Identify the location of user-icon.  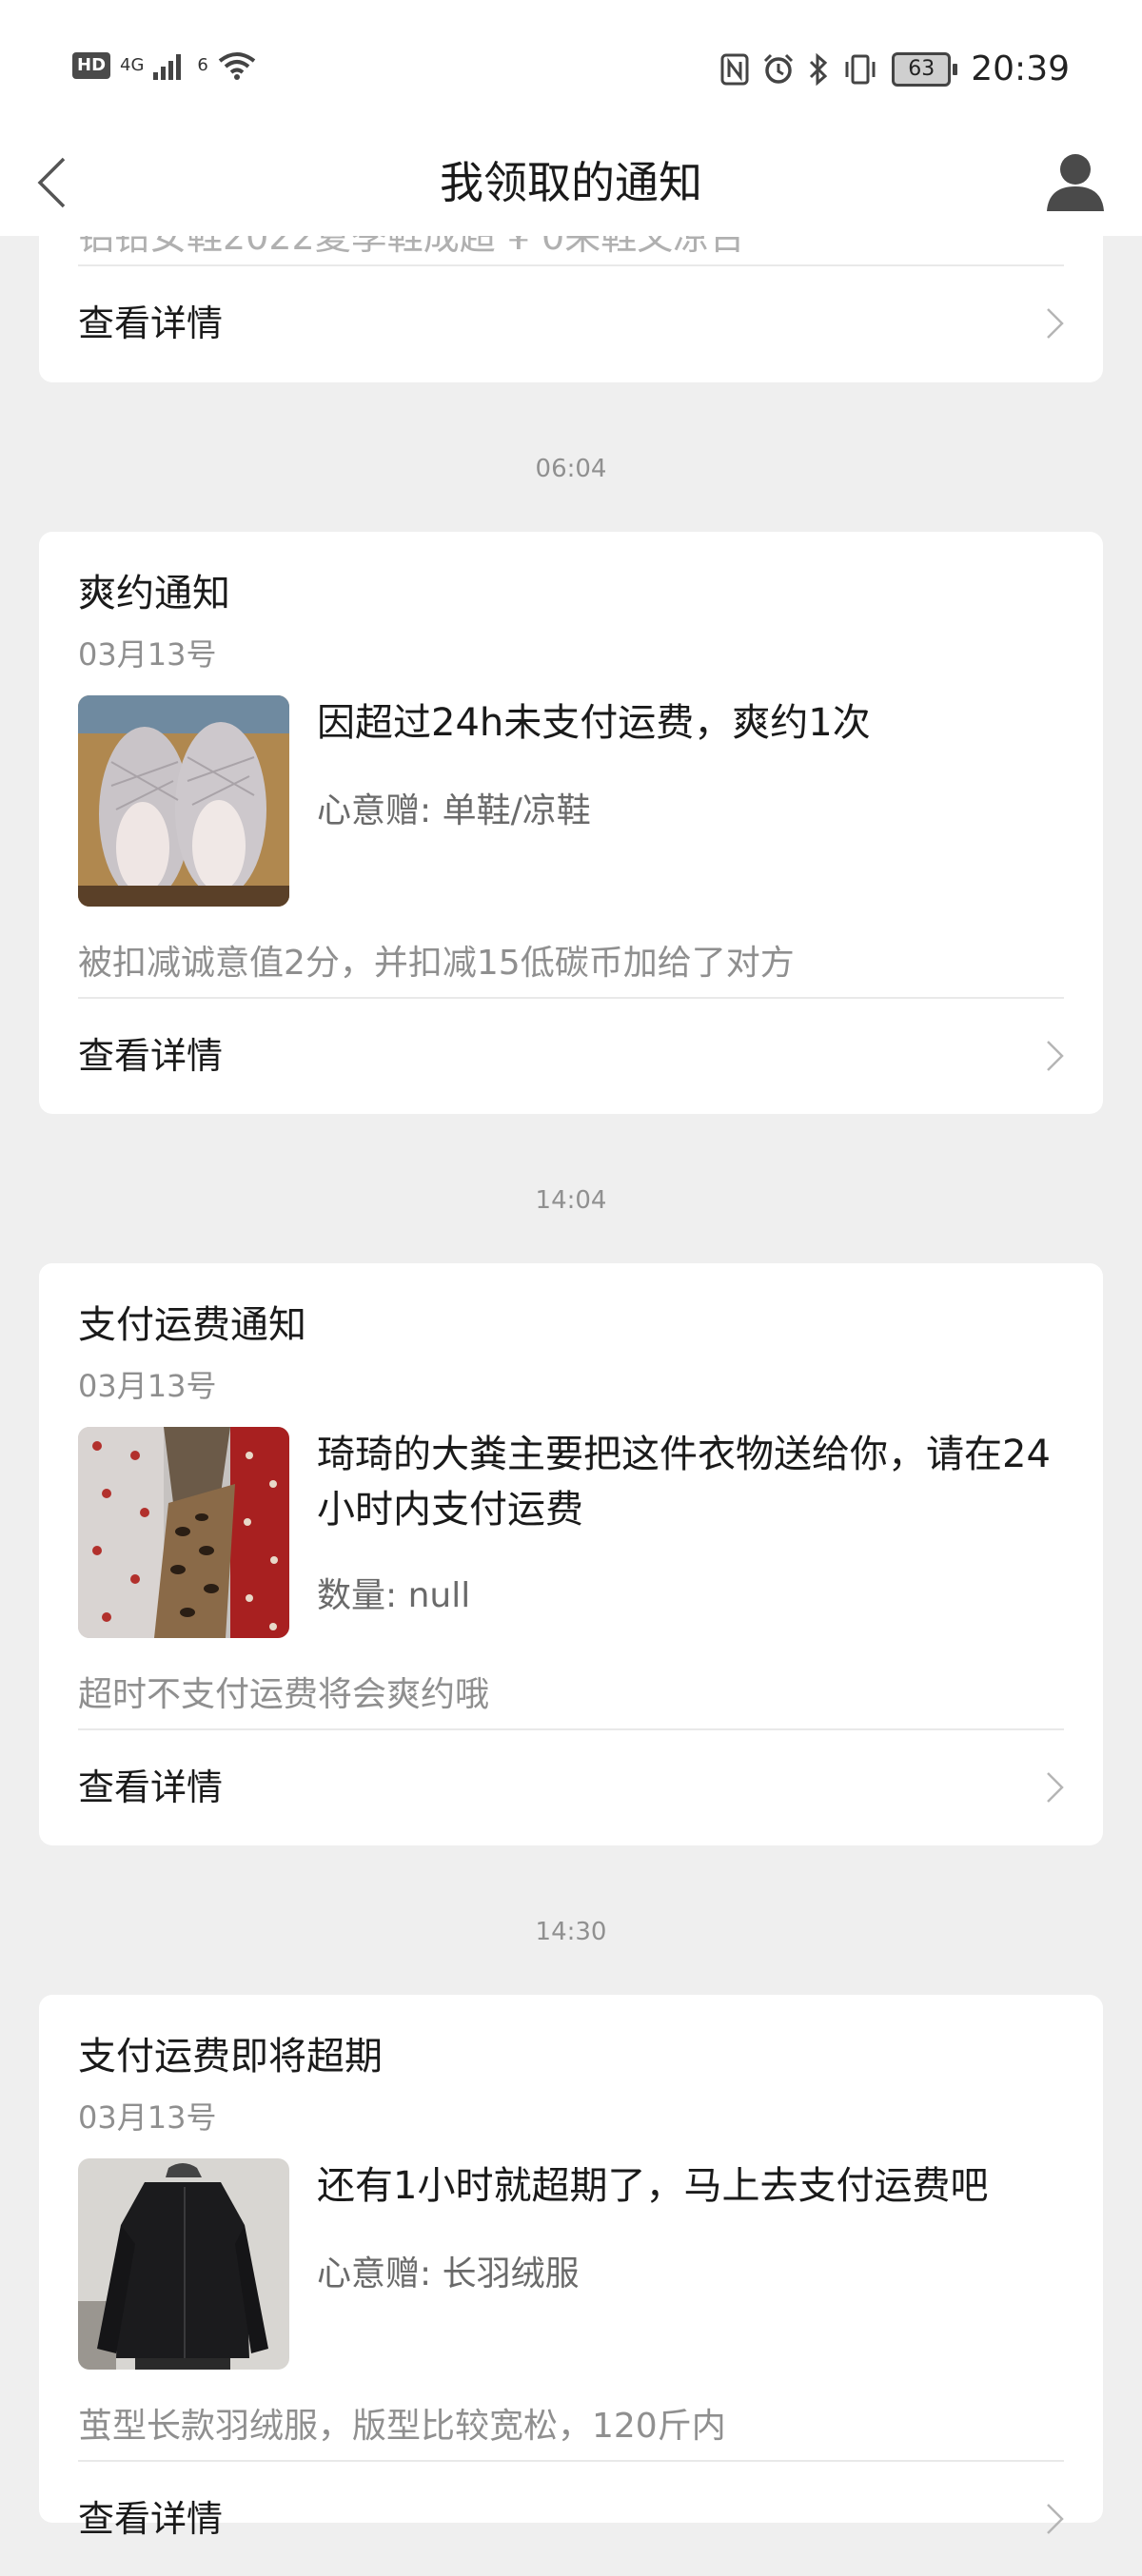
(1075, 183).